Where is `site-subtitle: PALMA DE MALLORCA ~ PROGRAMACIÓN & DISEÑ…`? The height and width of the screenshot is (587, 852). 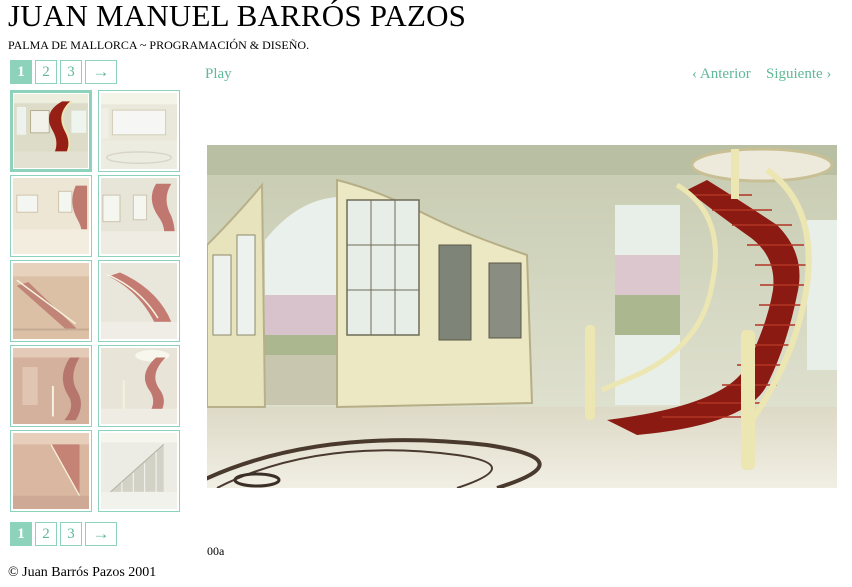
site-subtitle: PALMA DE MALLORCA ~ PROGRAMACIÓN & DISEÑ… is located at coordinates (159, 45).